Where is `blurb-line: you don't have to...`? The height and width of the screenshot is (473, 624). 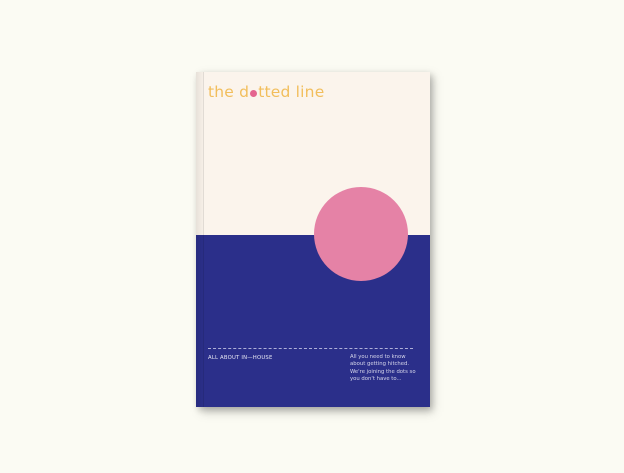
blurb-line: you don't have to... is located at coordinates (376, 379).